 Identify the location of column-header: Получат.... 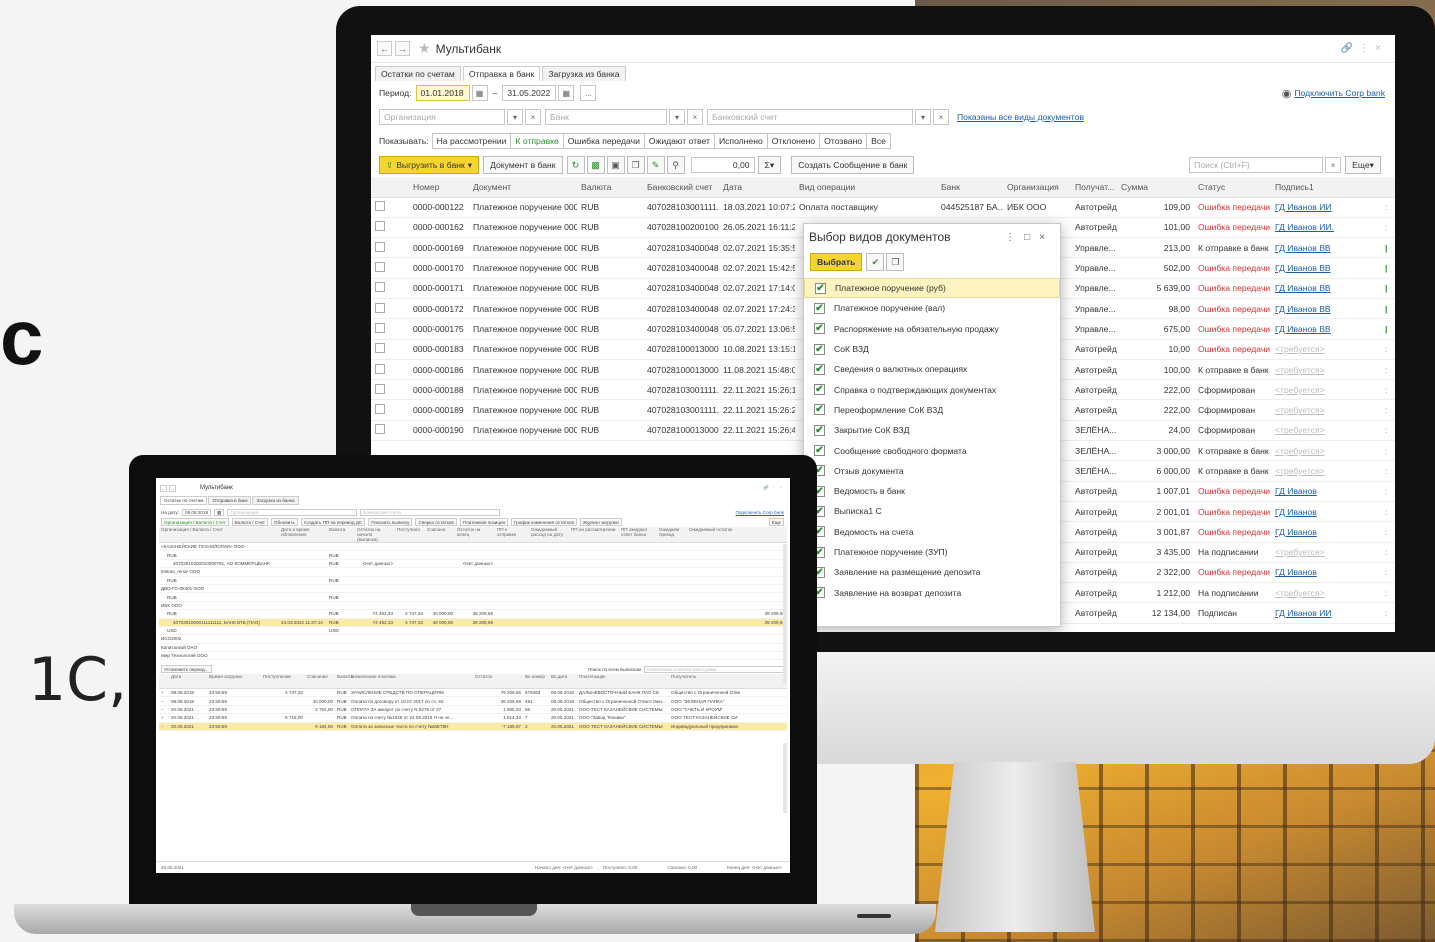
(1094, 187).